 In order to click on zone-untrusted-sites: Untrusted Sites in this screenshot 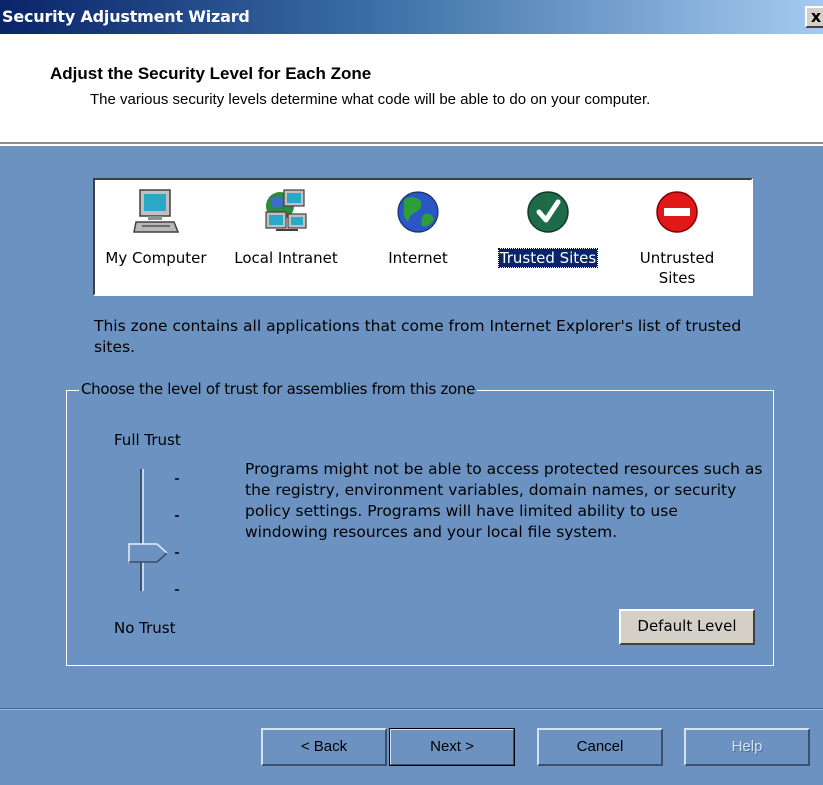, I will do `click(677, 238)`.